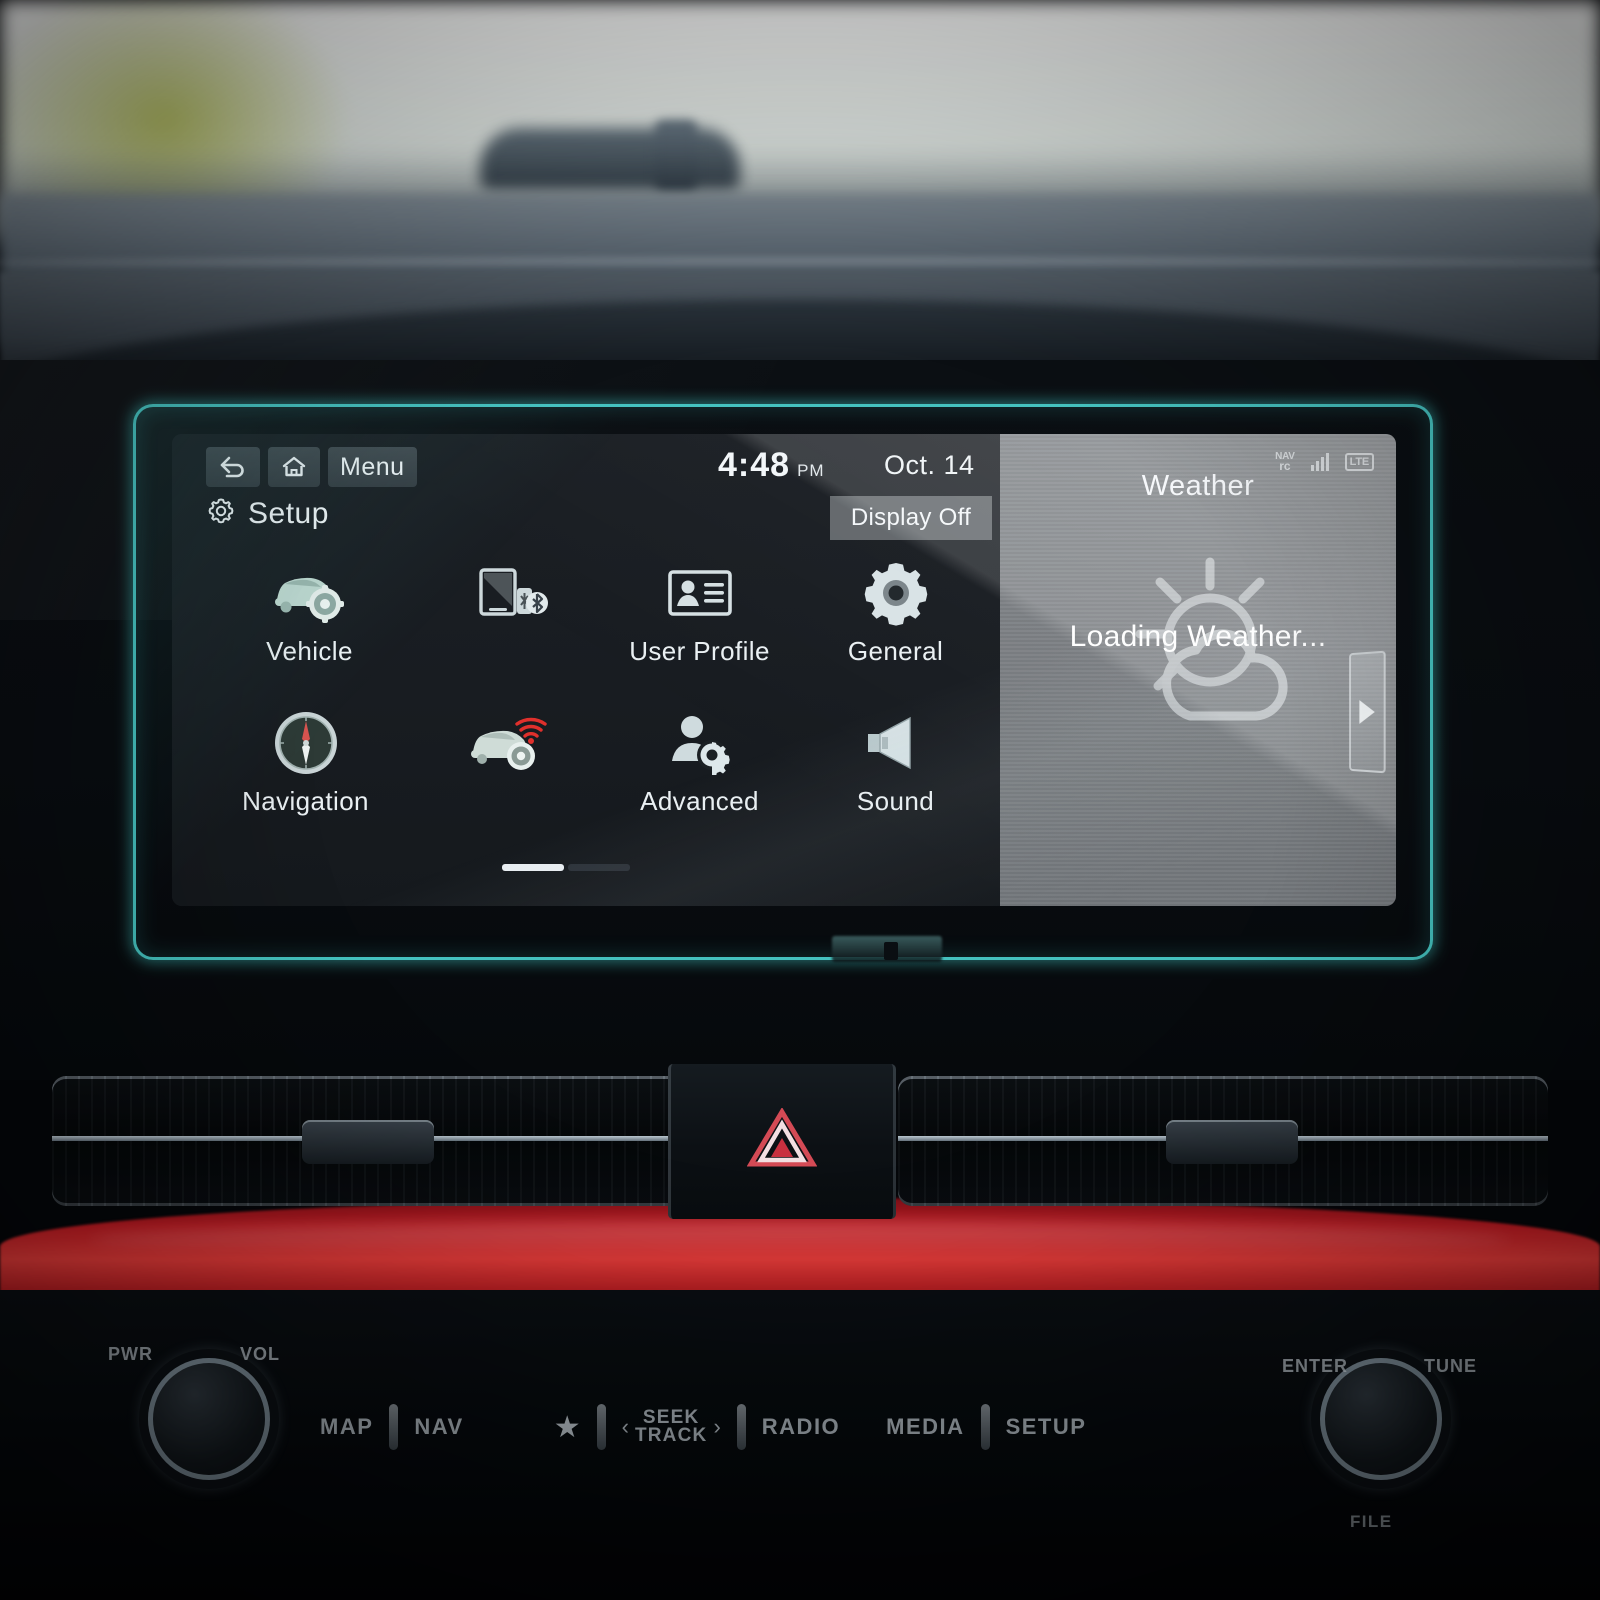 The image size is (1600, 1600). Describe the element at coordinates (754, 465) in the screenshot. I see `clock-time: 4:48` at that location.